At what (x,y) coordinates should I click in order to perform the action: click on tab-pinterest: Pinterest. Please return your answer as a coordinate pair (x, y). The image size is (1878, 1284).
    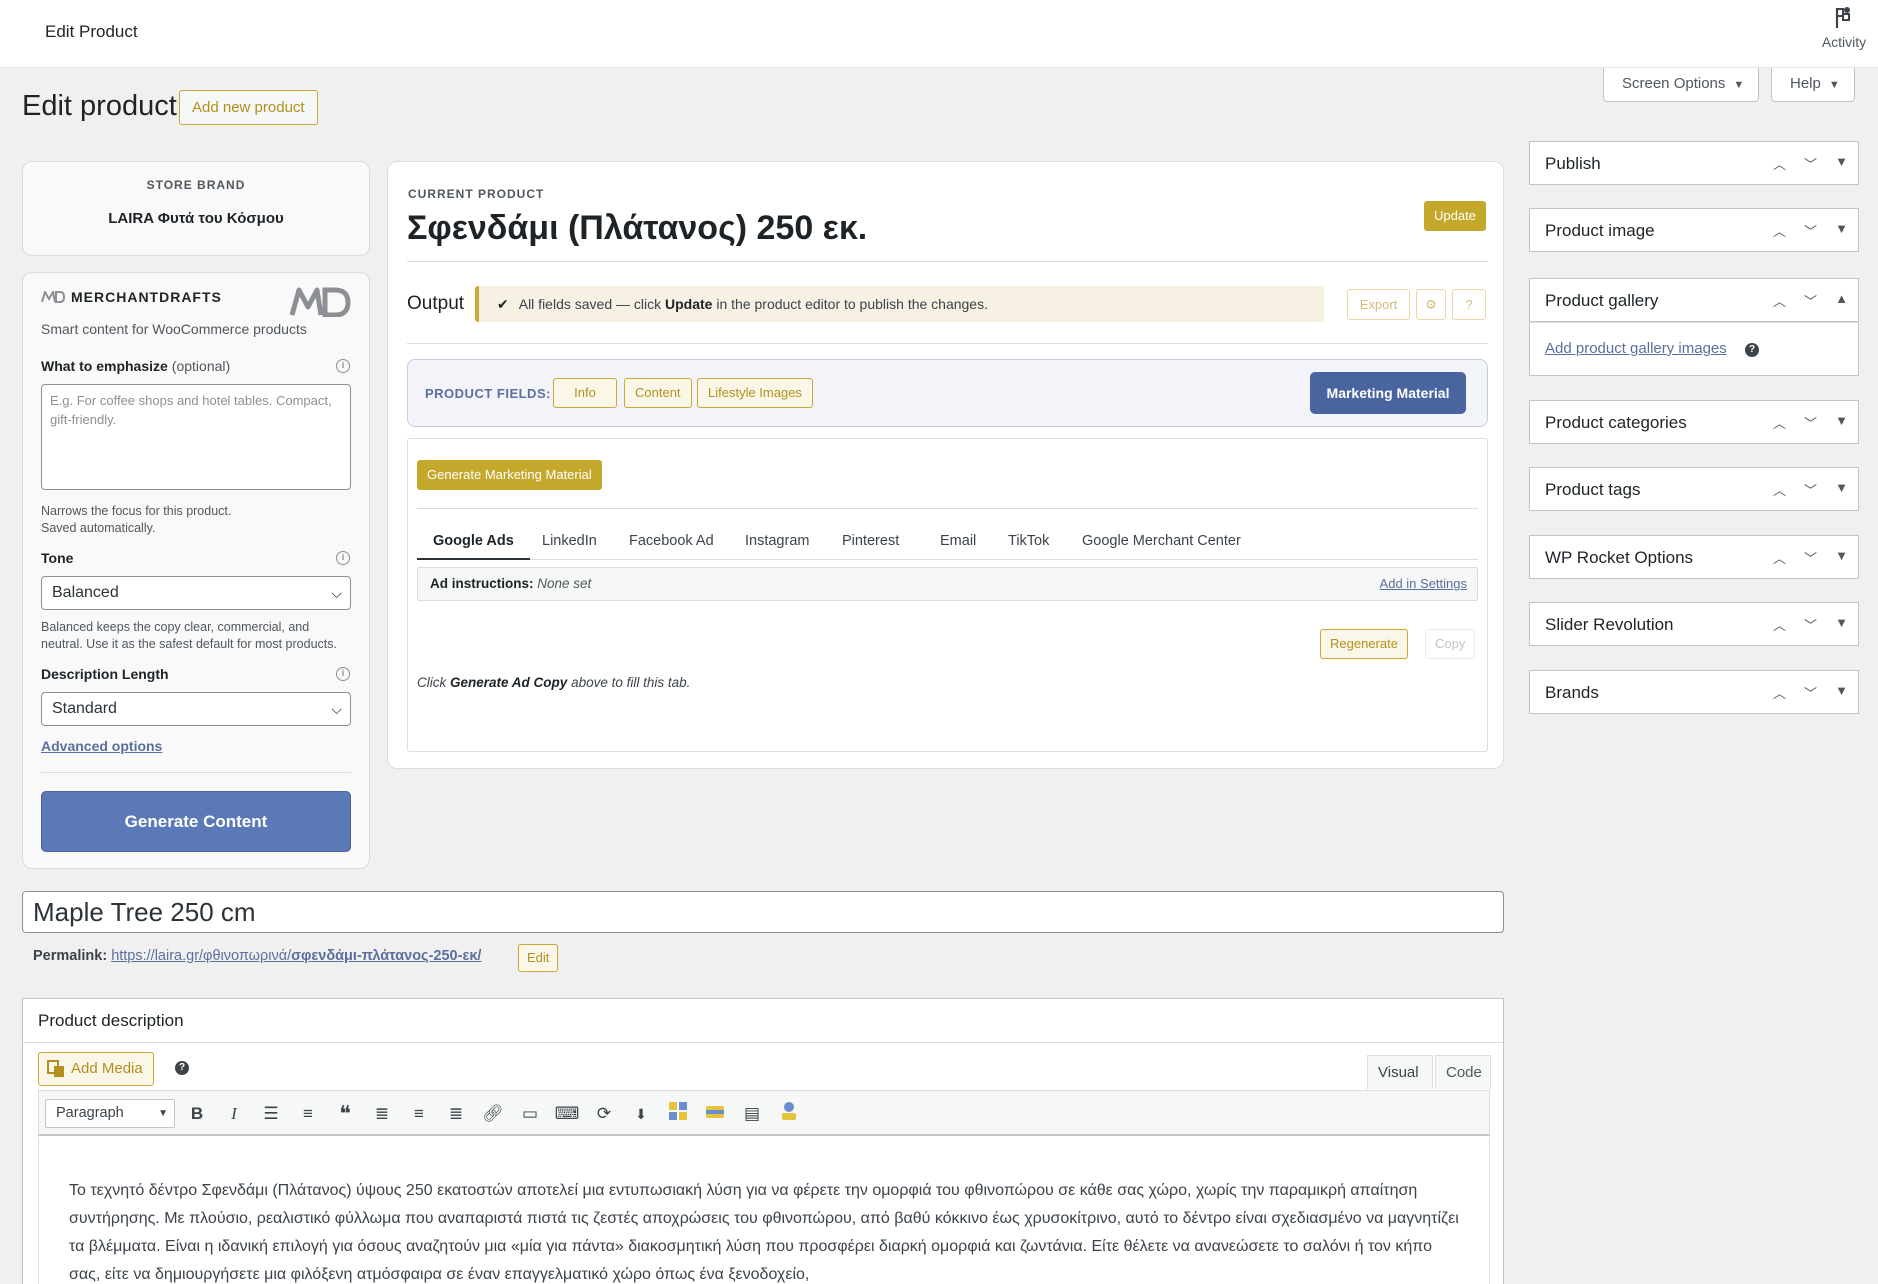
    Looking at the image, I should click on (870, 544).